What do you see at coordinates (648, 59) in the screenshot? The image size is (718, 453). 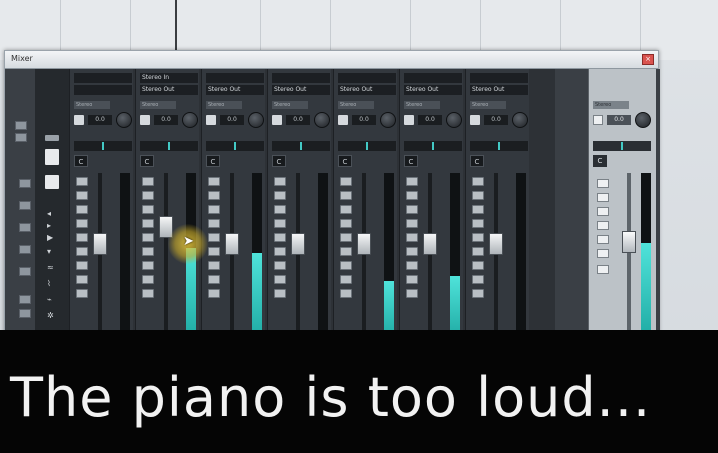 I see `close-icon: ×` at bounding box center [648, 59].